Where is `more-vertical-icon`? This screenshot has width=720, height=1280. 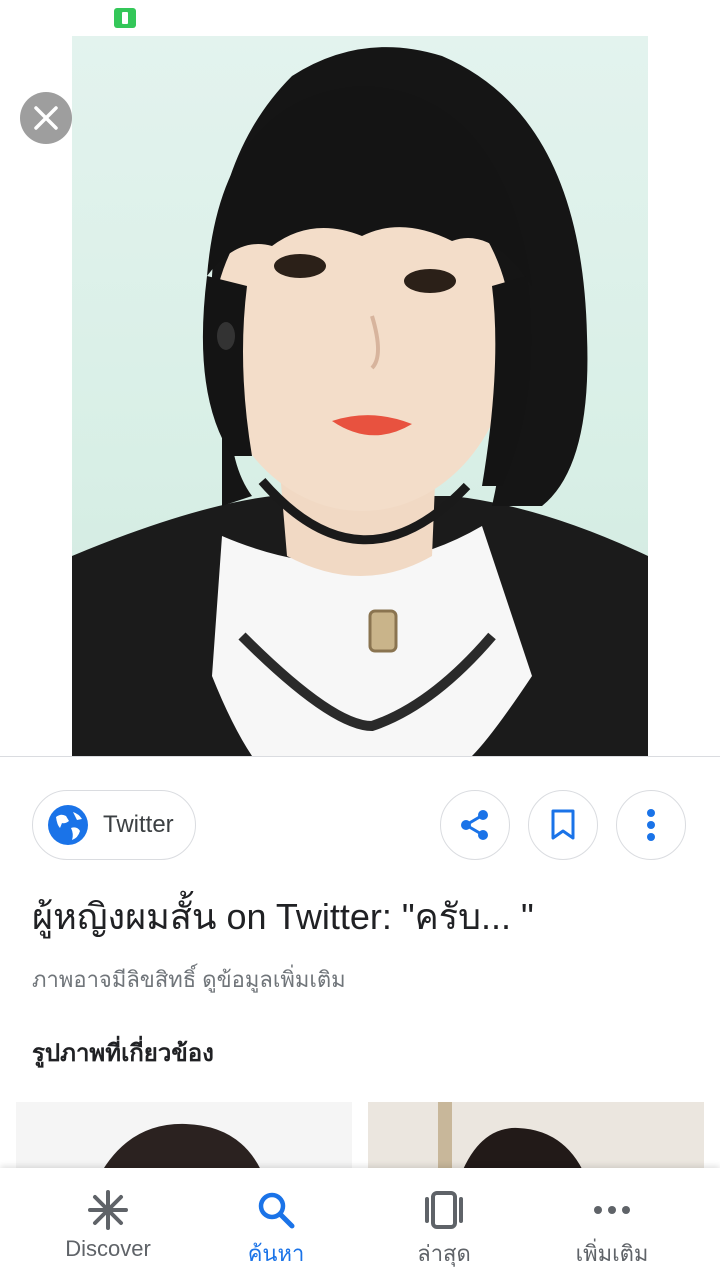
more-vertical-icon is located at coordinates (651, 825).